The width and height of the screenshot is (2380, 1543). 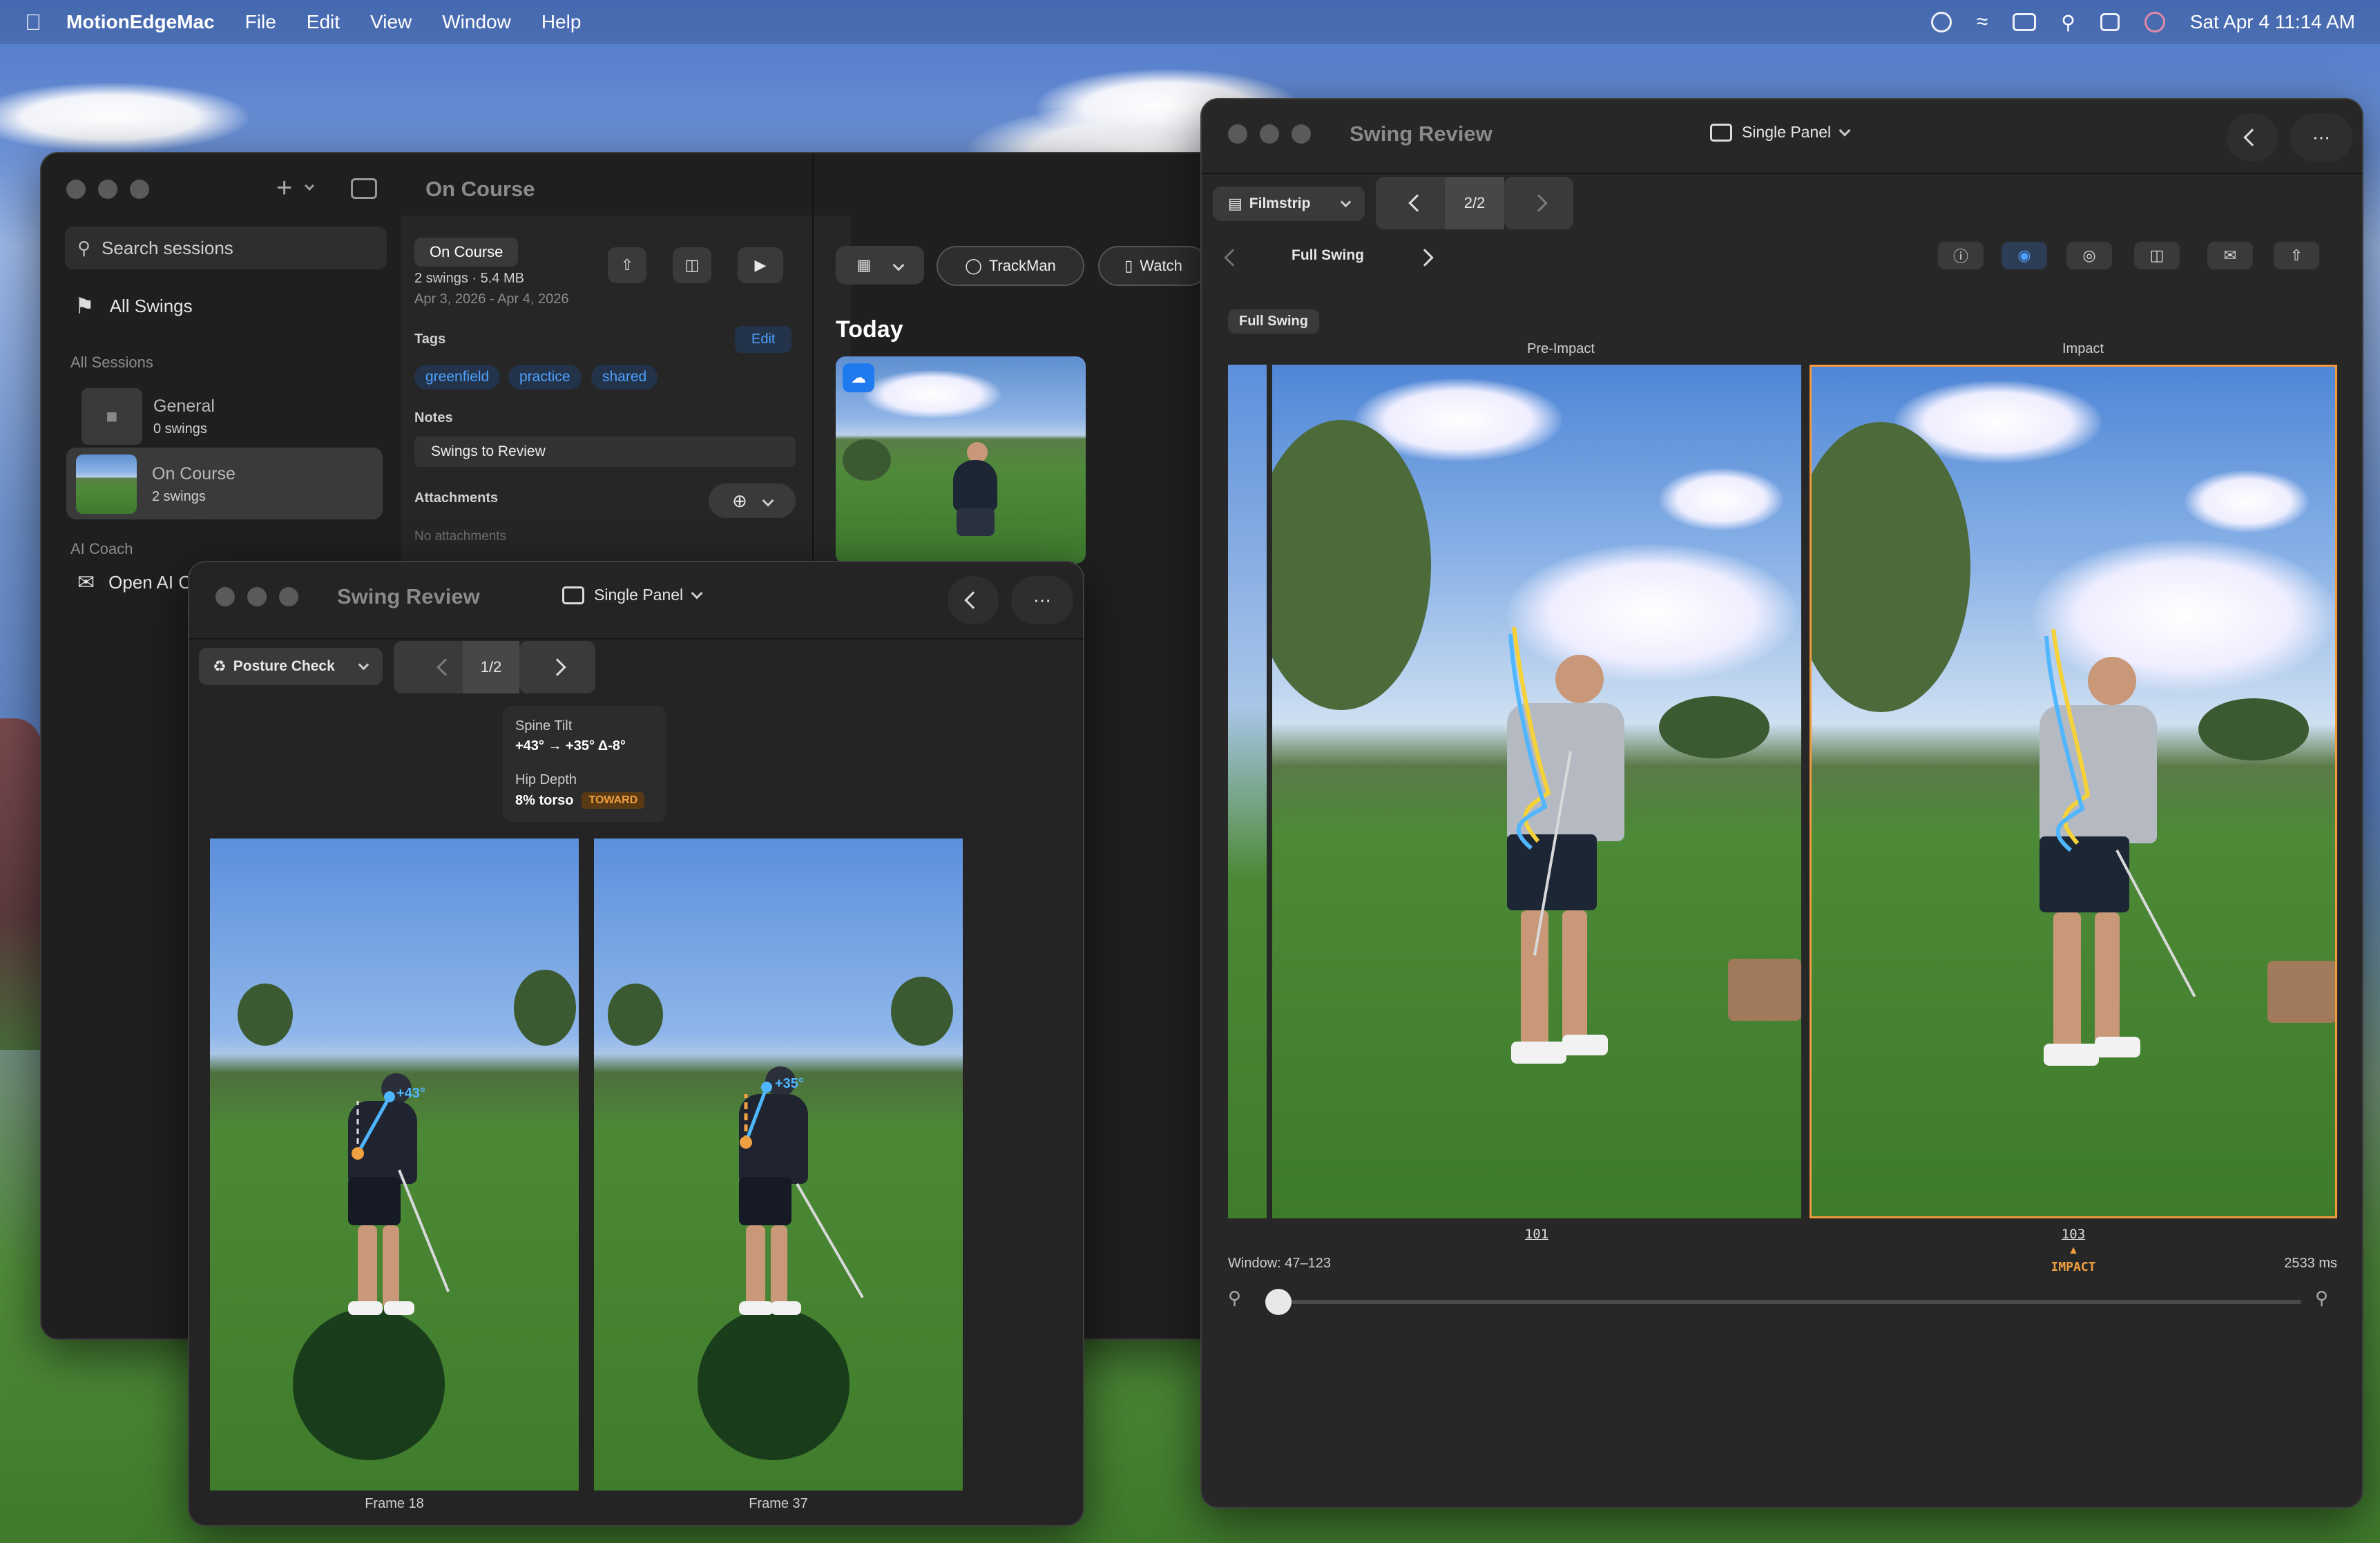 What do you see at coordinates (1941, 22) in the screenshot?
I see `cloud-status-icon` at bounding box center [1941, 22].